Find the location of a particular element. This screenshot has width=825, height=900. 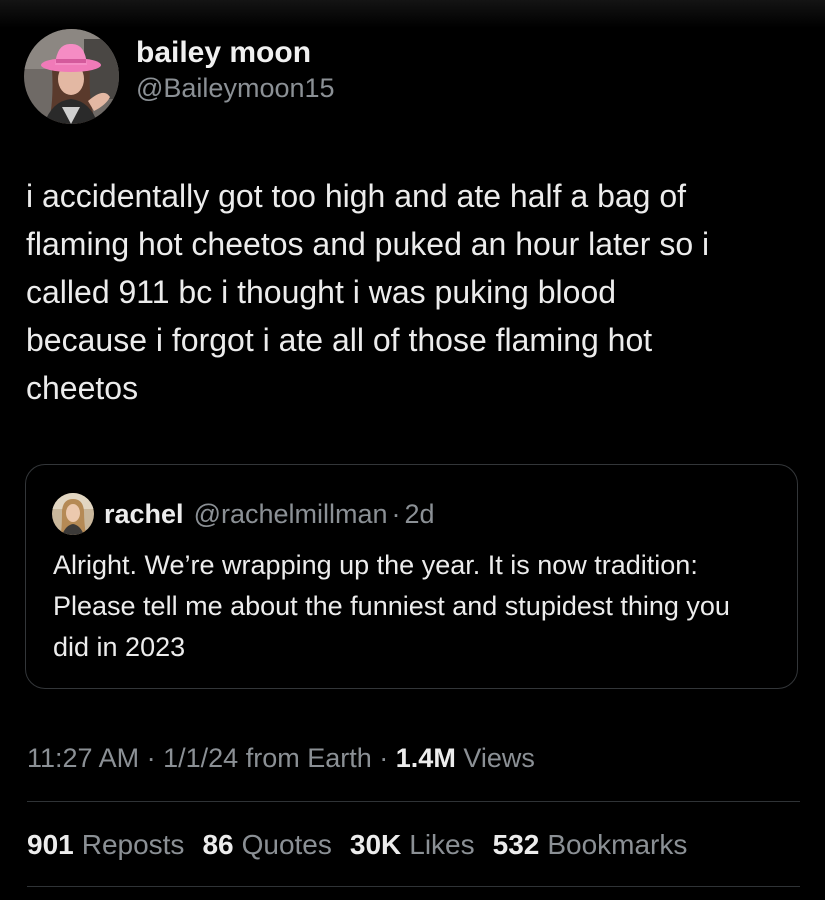

likes-stat: 30K Likes is located at coordinates (412, 845).